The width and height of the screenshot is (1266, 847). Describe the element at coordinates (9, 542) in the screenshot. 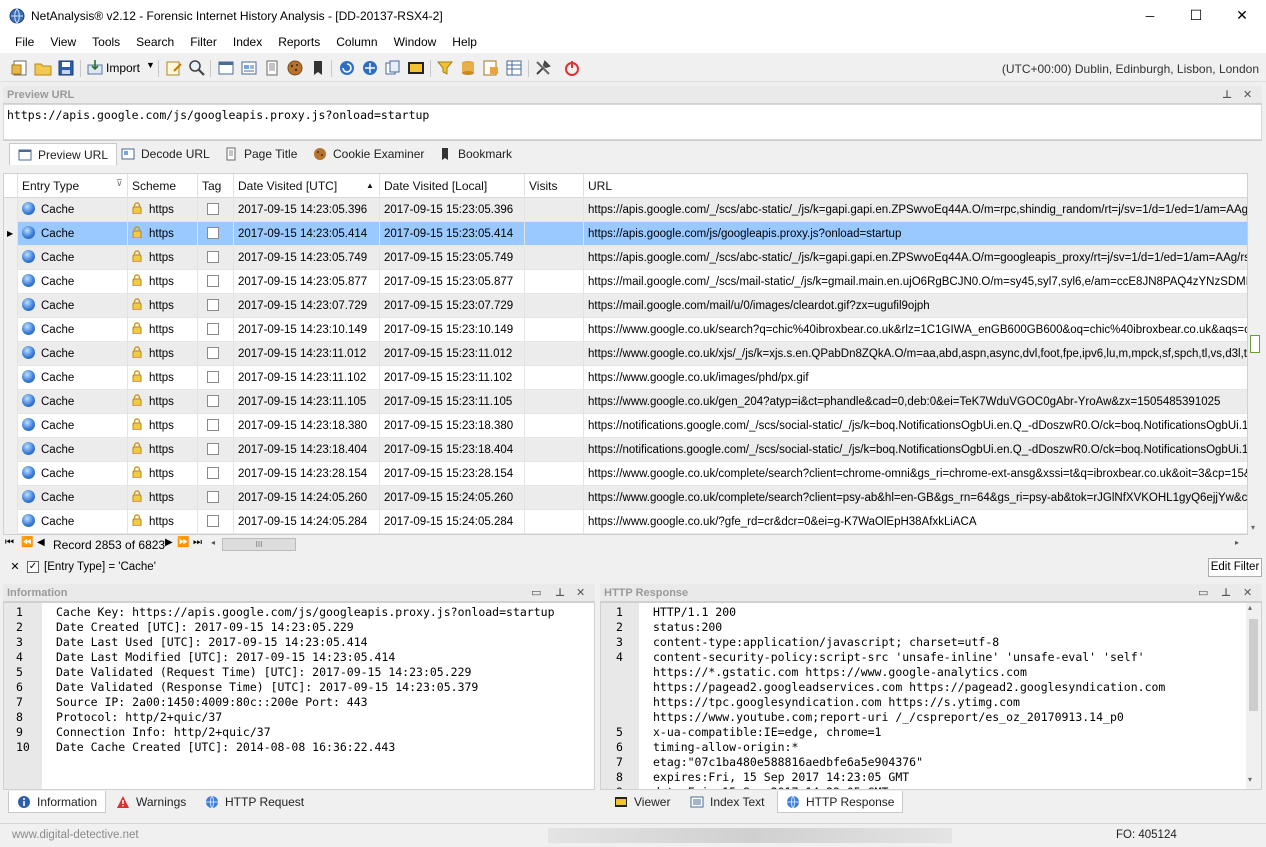

I see `first-record-icon: ⏮` at that location.